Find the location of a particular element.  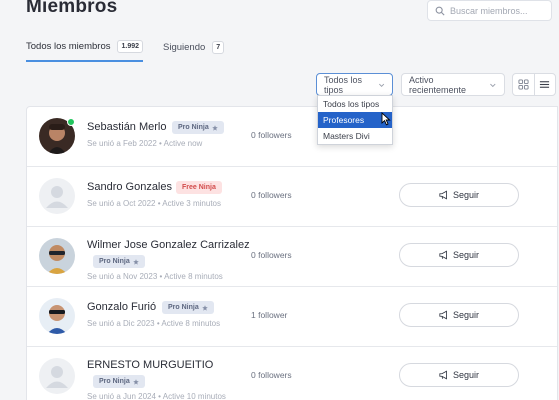

follower-count: 1 follower is located at coordinates (269, 315).